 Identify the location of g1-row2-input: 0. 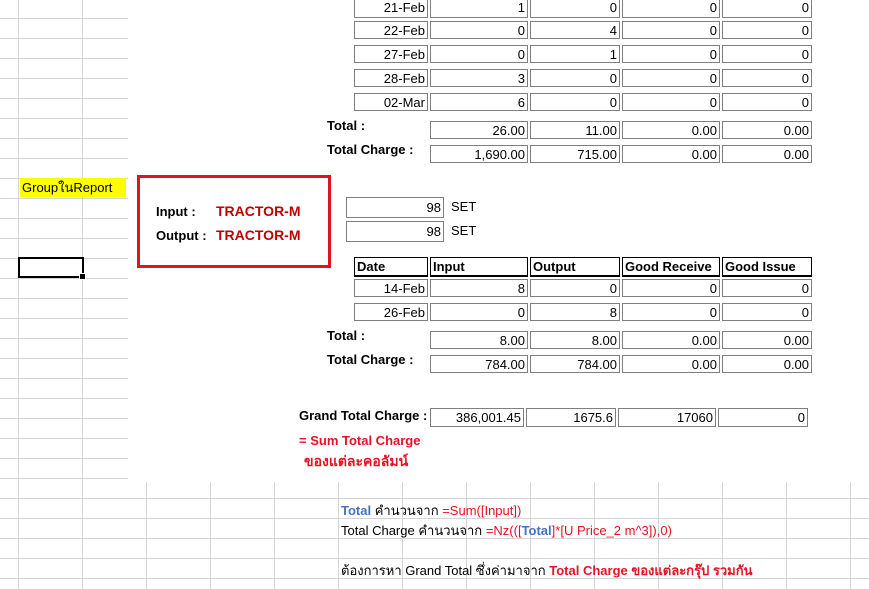
(479, 30).